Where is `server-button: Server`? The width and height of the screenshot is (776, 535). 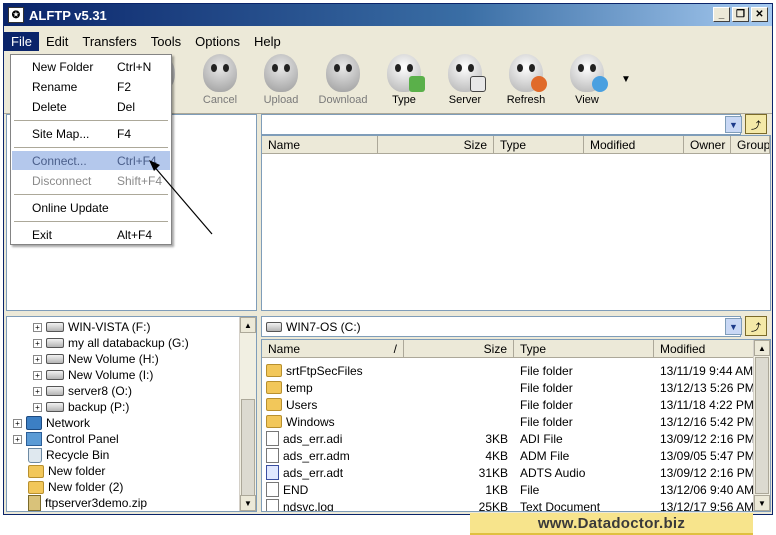 server-button: Server is located at coordinates (465, 82).